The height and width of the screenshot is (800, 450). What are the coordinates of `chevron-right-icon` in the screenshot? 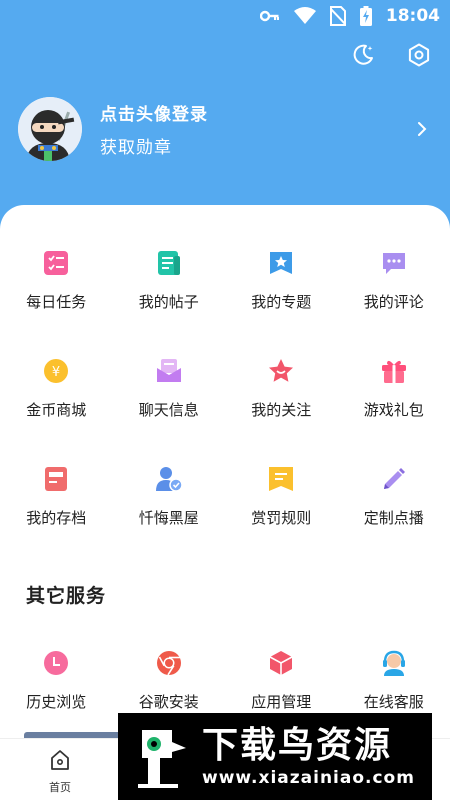 It's located at (422, 129).